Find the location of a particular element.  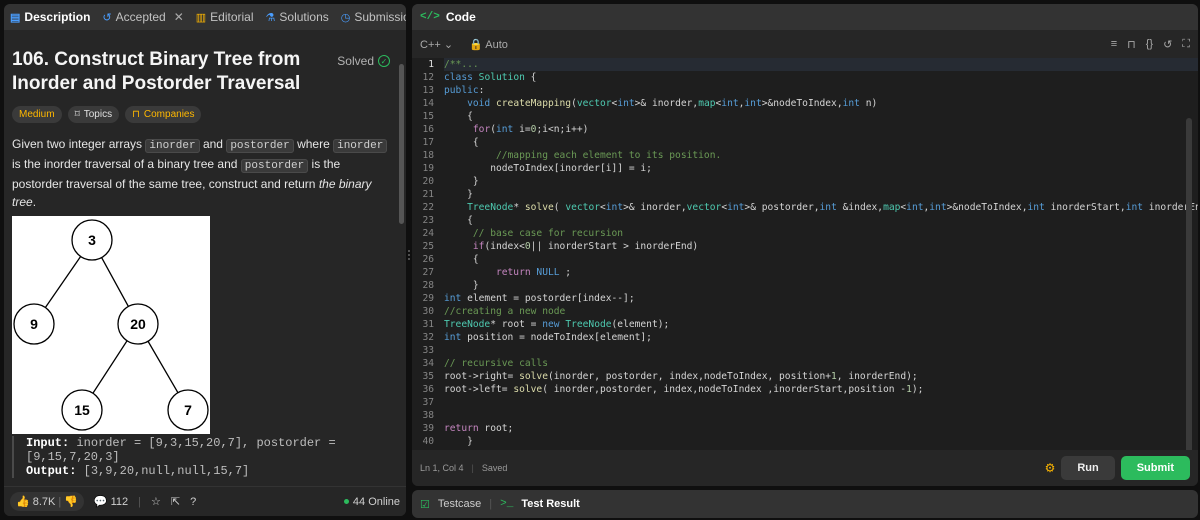

thumbs-up-icon: 👍 is located at coordinates (23, 501).